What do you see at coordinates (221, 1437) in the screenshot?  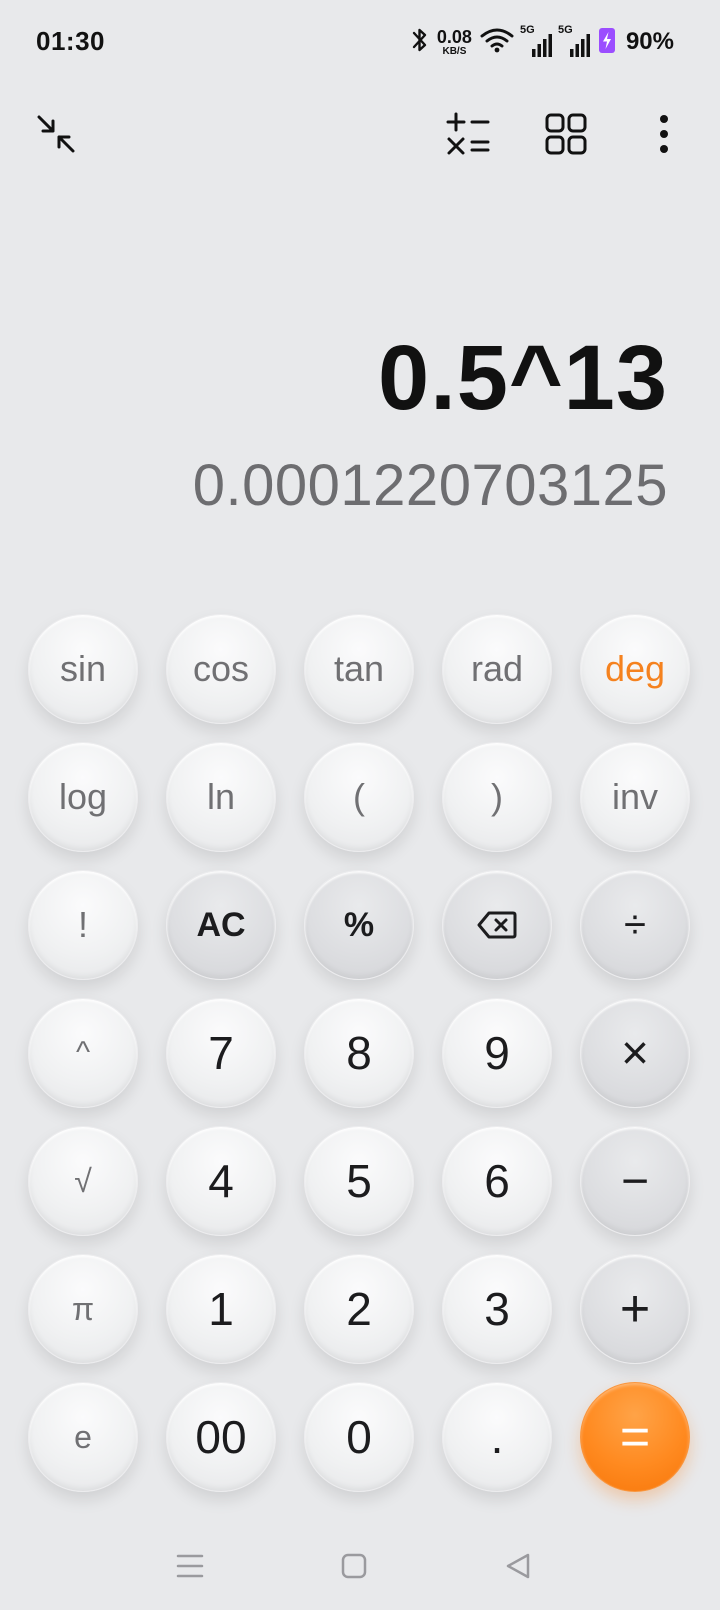 I see `double-zero-button: 00` at bounding box center [221, 1437].